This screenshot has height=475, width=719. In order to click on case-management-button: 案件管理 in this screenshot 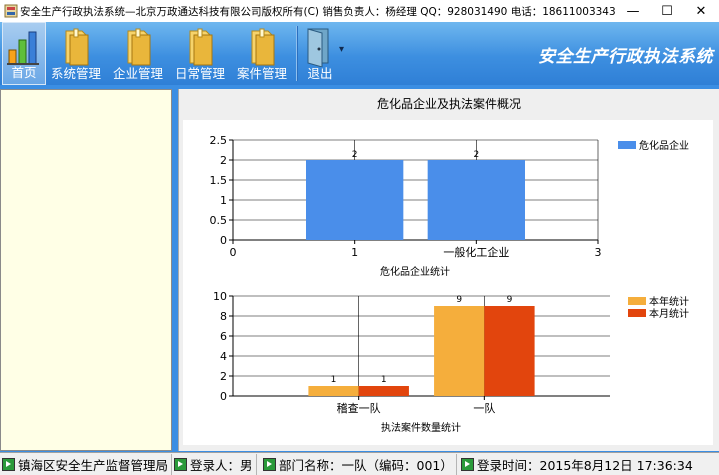, I will do `click(262, 53)`.